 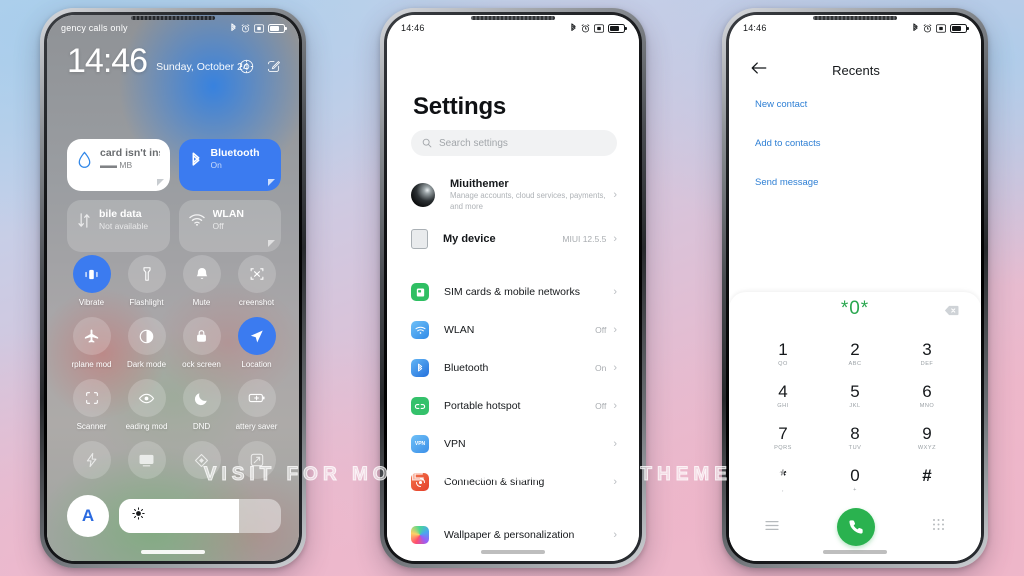 I want to click on key-digit: 0, so click(x=855, y=475).